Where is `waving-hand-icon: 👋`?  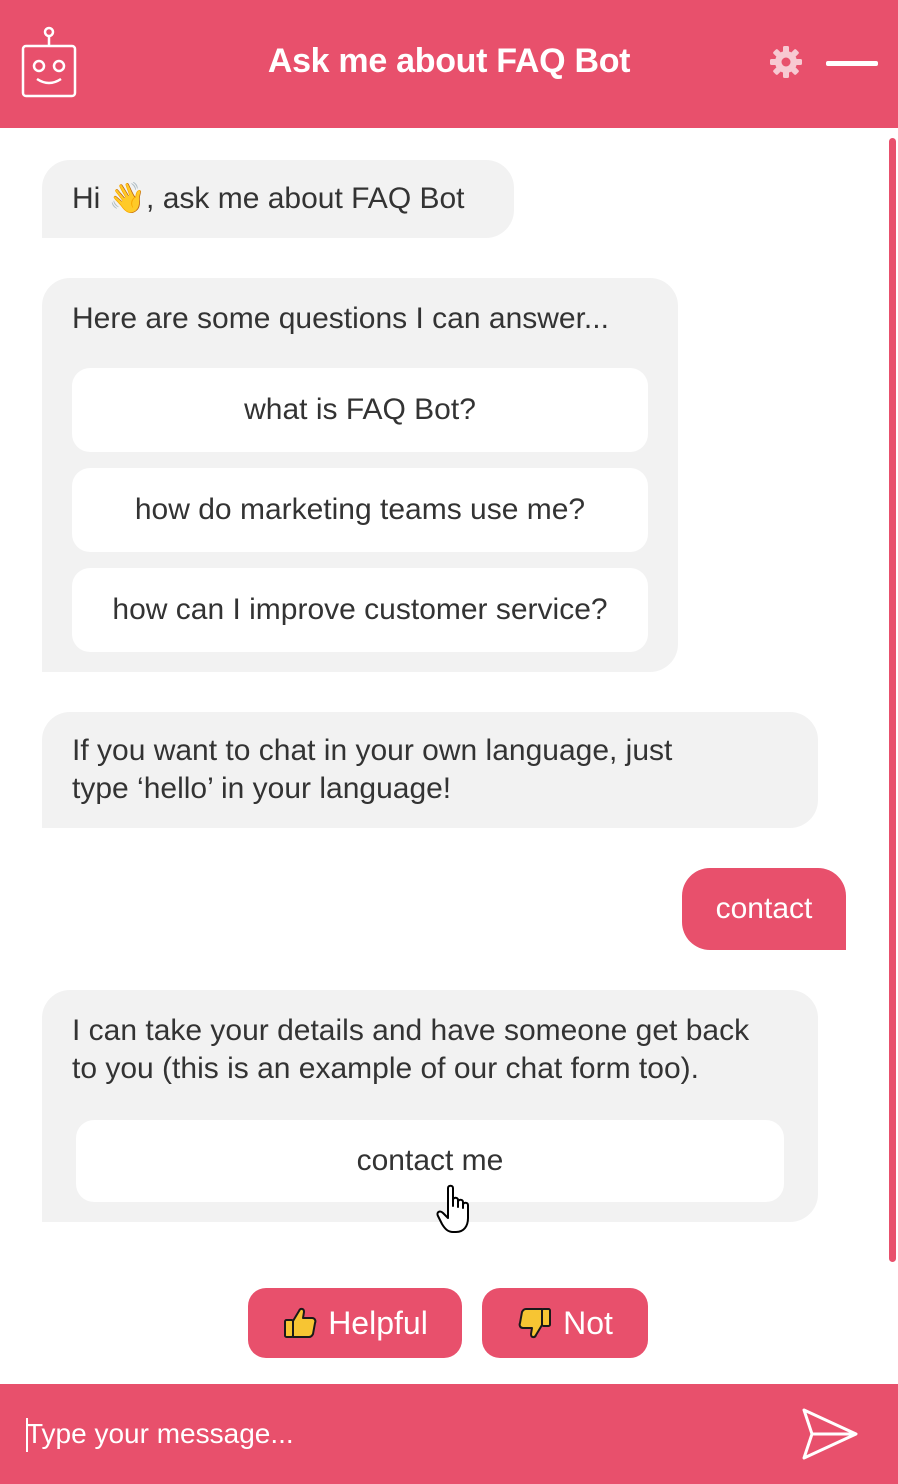 waving-hand-icon: 👋 is located at coordinates (127, 198).